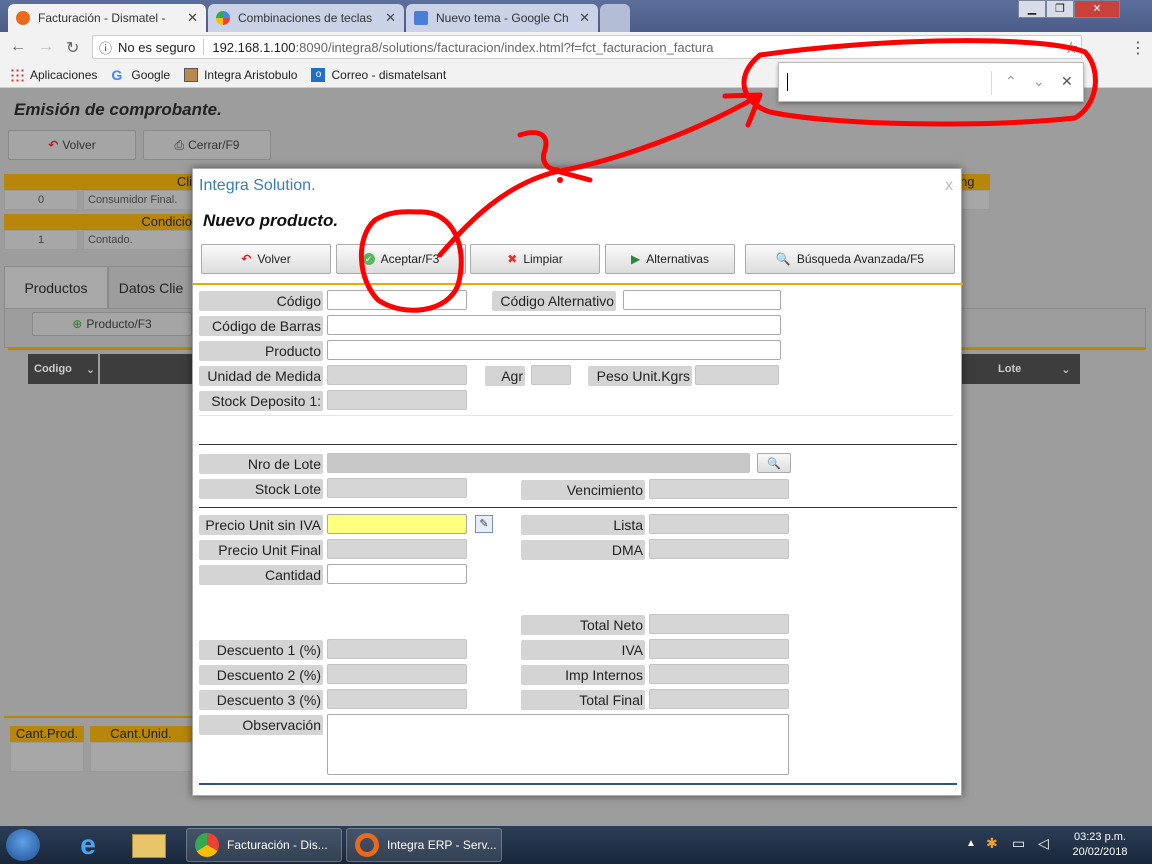 Image resolution: width=1152 pixels, height=864 pixels. What do you see at coordinates (949, 186) in the screenshot?
I see `close-icon: x` at bounding box center [949, 186].